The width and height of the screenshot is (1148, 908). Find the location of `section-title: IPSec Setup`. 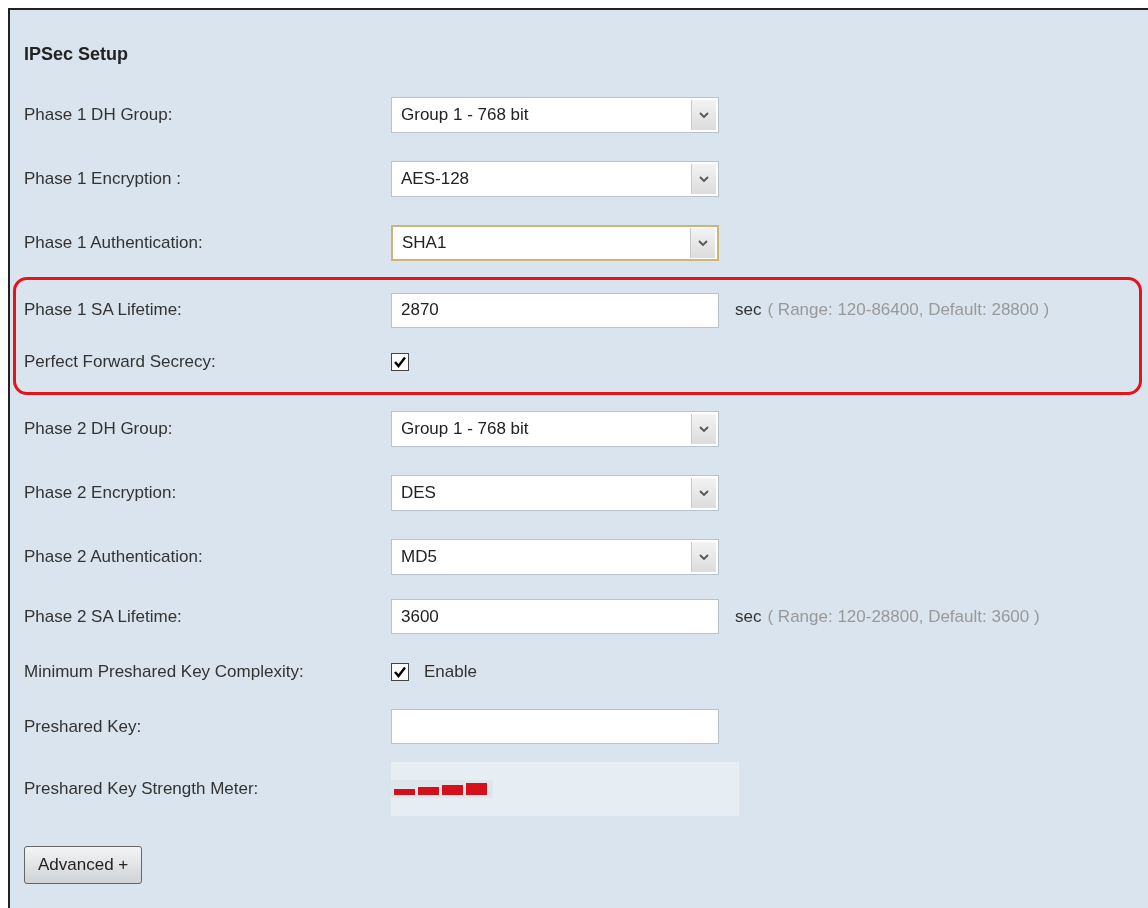

section-title: IPSec Setup is located at coordinates (77, 54).